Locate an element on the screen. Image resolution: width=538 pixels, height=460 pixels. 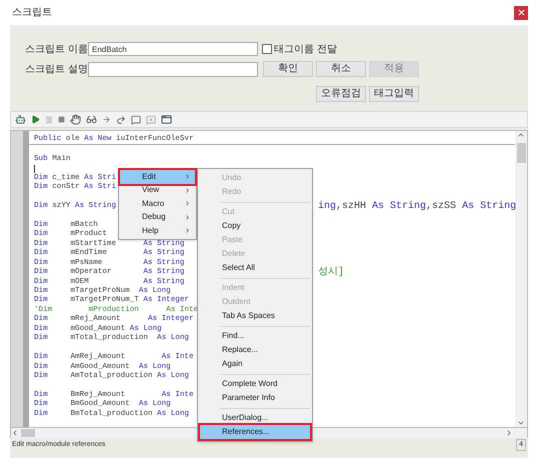
window-title: 스크립트 is located at coordinates (32, 13).